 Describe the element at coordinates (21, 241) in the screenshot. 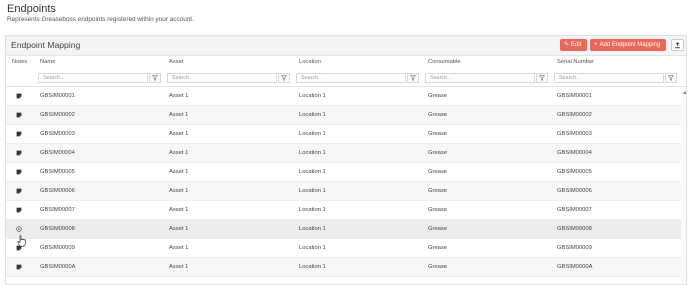

I see `hand-cursor-icon` at that location.